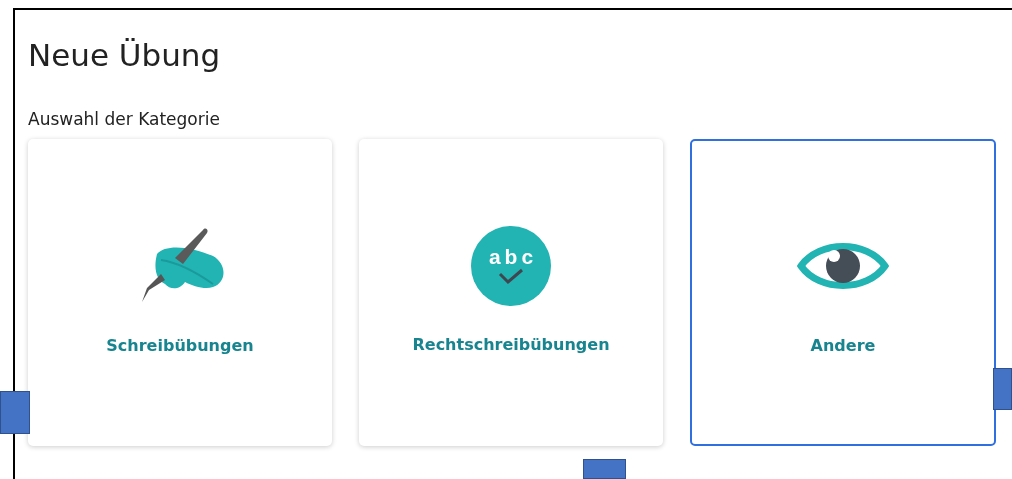  I want to click on dialog-title: Neue Übung, so click(125, 55).